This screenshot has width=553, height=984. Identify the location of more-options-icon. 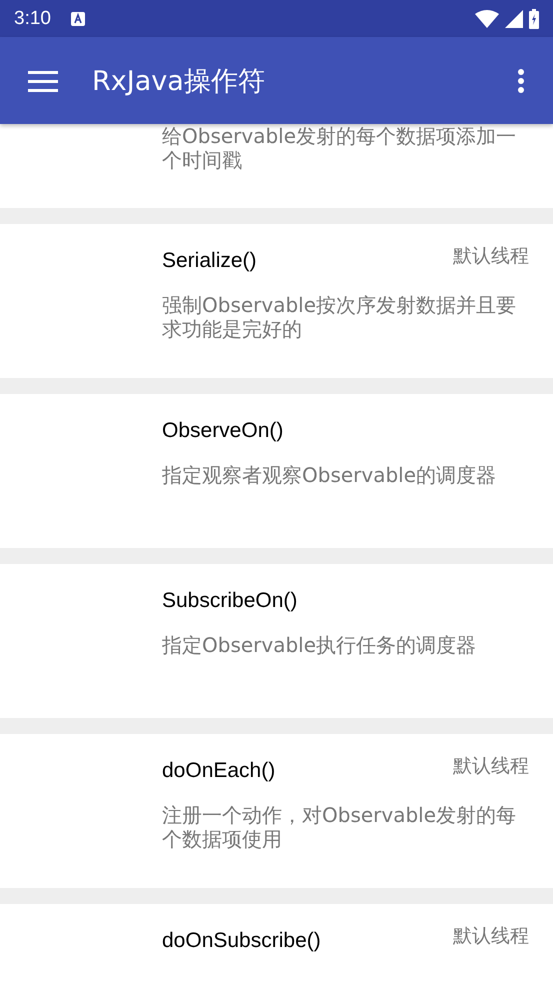
(521, 81).